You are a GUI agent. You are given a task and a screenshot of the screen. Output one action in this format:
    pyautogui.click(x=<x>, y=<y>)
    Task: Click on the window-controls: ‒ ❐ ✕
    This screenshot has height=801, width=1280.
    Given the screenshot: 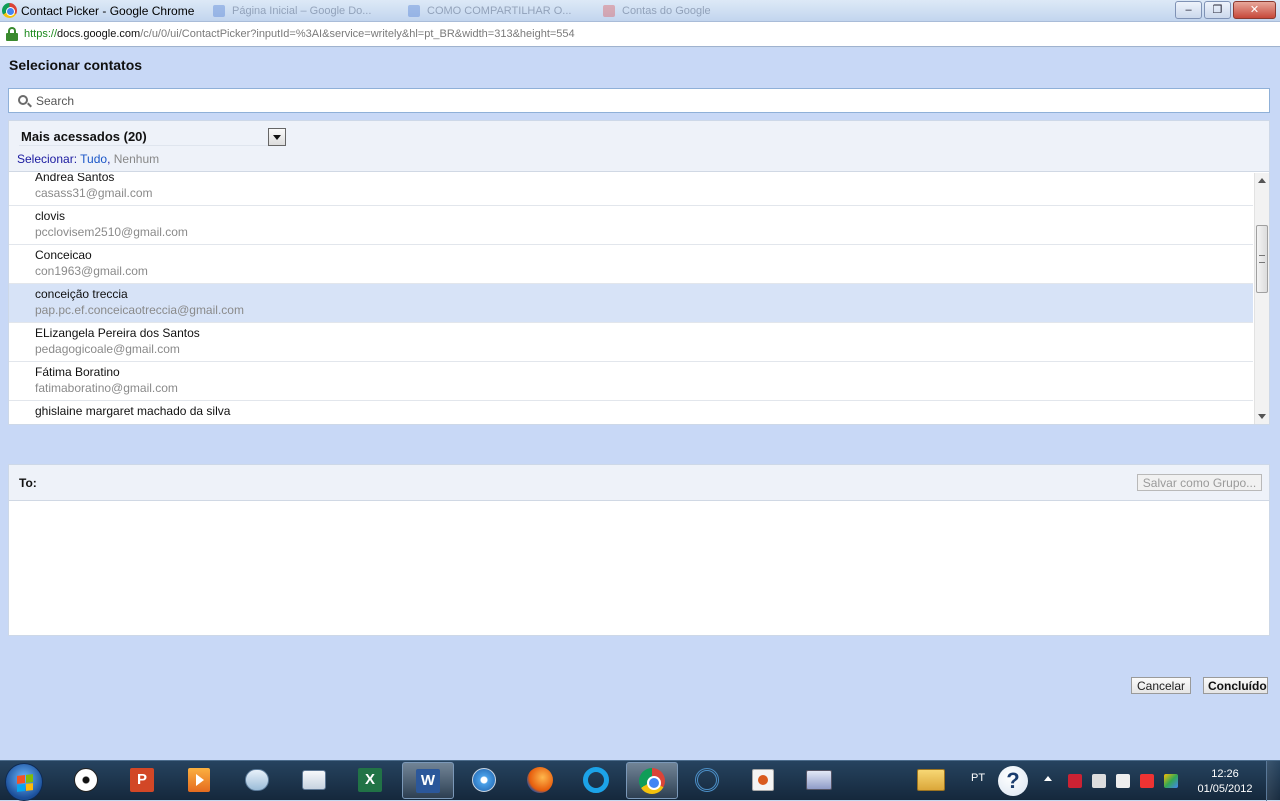 What is the action you would take?
    pyautogui.click(x=1225, y=10)
    